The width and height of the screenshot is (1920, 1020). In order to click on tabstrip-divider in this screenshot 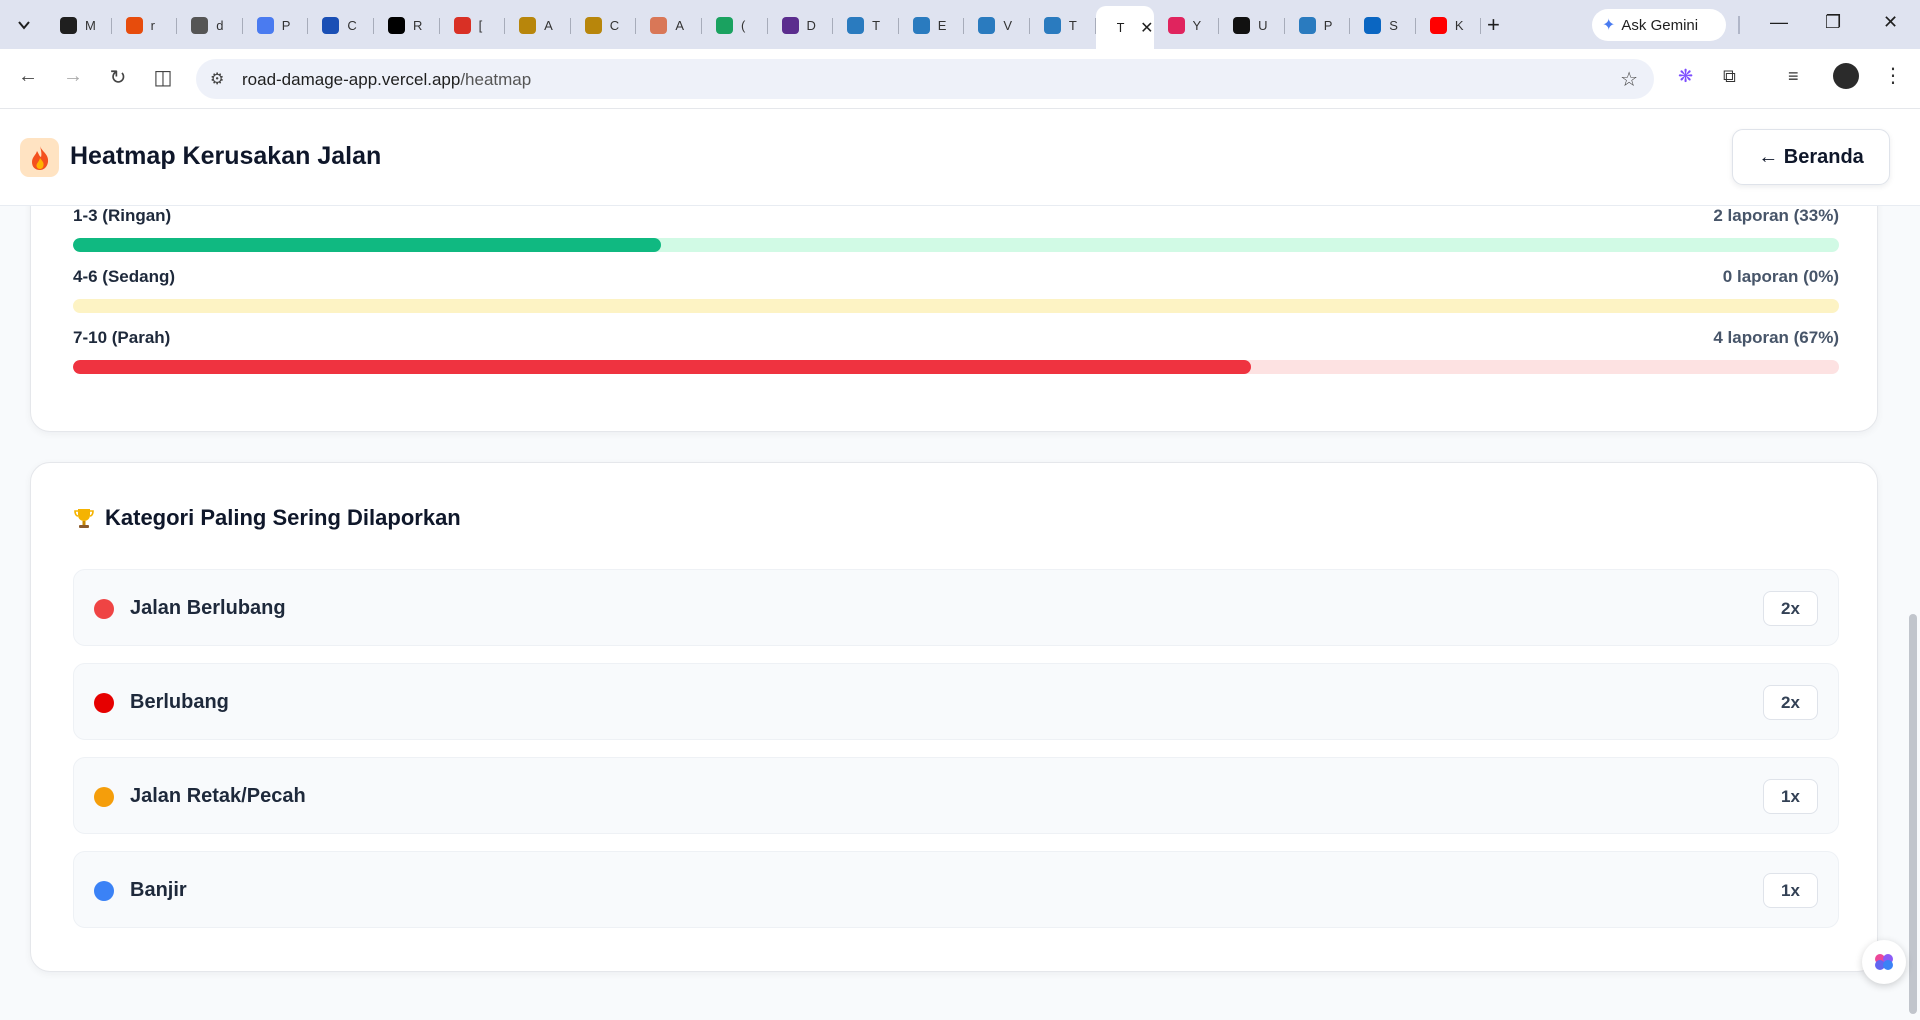, I will do `click(1739, 25)`.